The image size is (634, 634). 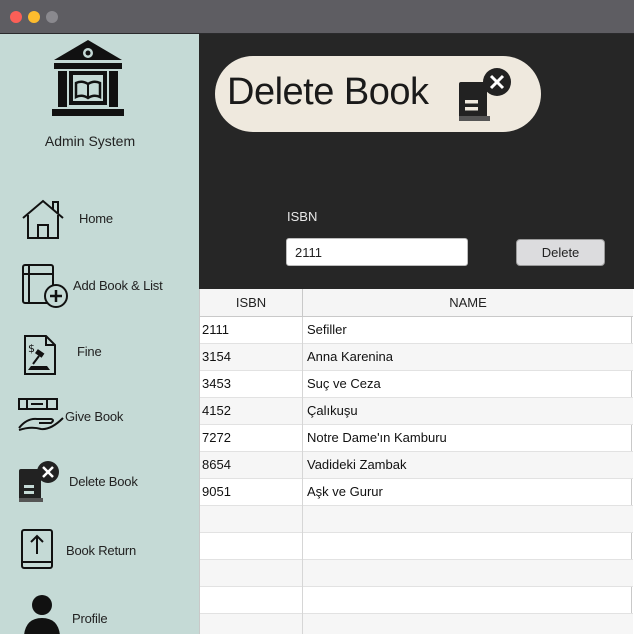 I want to click on add-book-icon, so click(x=45, y=286).